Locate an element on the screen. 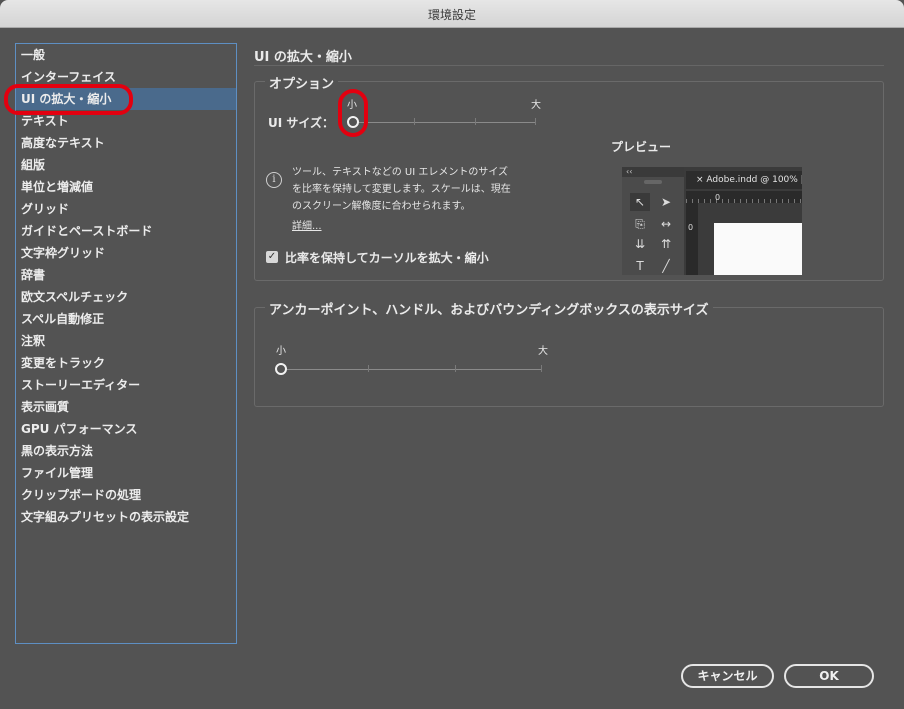  preview-panel-collapse: ‹‹ is located at coordinates (653, 172).